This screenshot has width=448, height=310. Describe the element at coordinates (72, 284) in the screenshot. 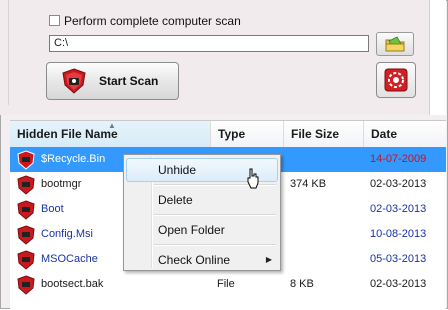

I see `file-name: bootsect.bak` at that location.